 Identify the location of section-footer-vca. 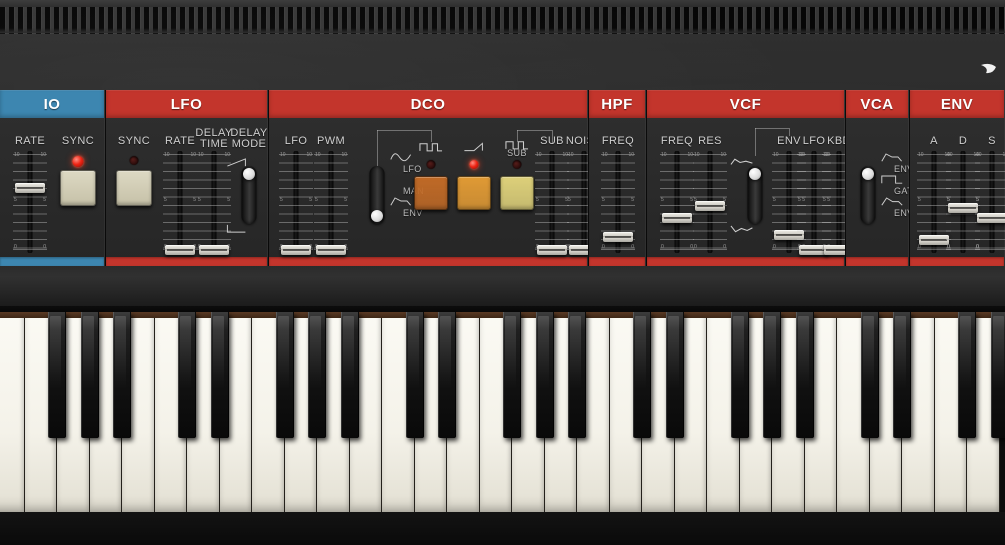
(877, 261).